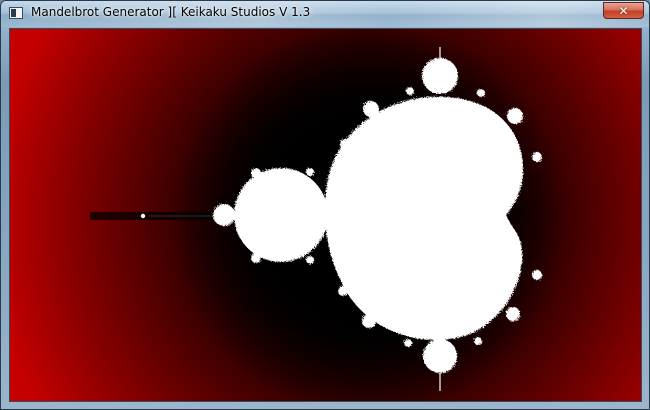 This screenshot has height=410, width=650. I want to click on mini-mandelbrot, so click(143, 216).